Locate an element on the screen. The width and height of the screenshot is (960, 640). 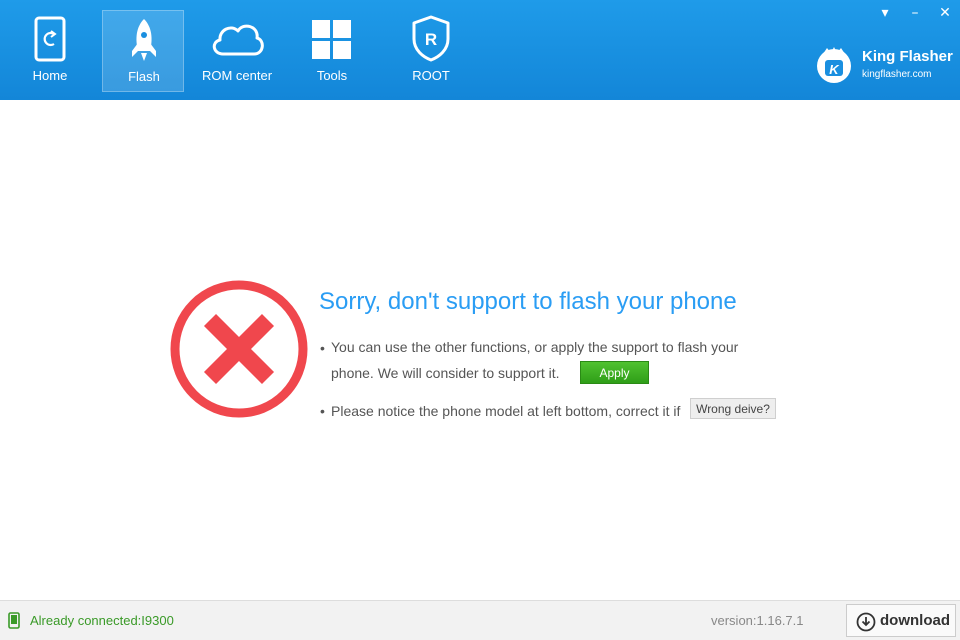
dropdown-icon: ▾ is located at coordinates (885, 13).